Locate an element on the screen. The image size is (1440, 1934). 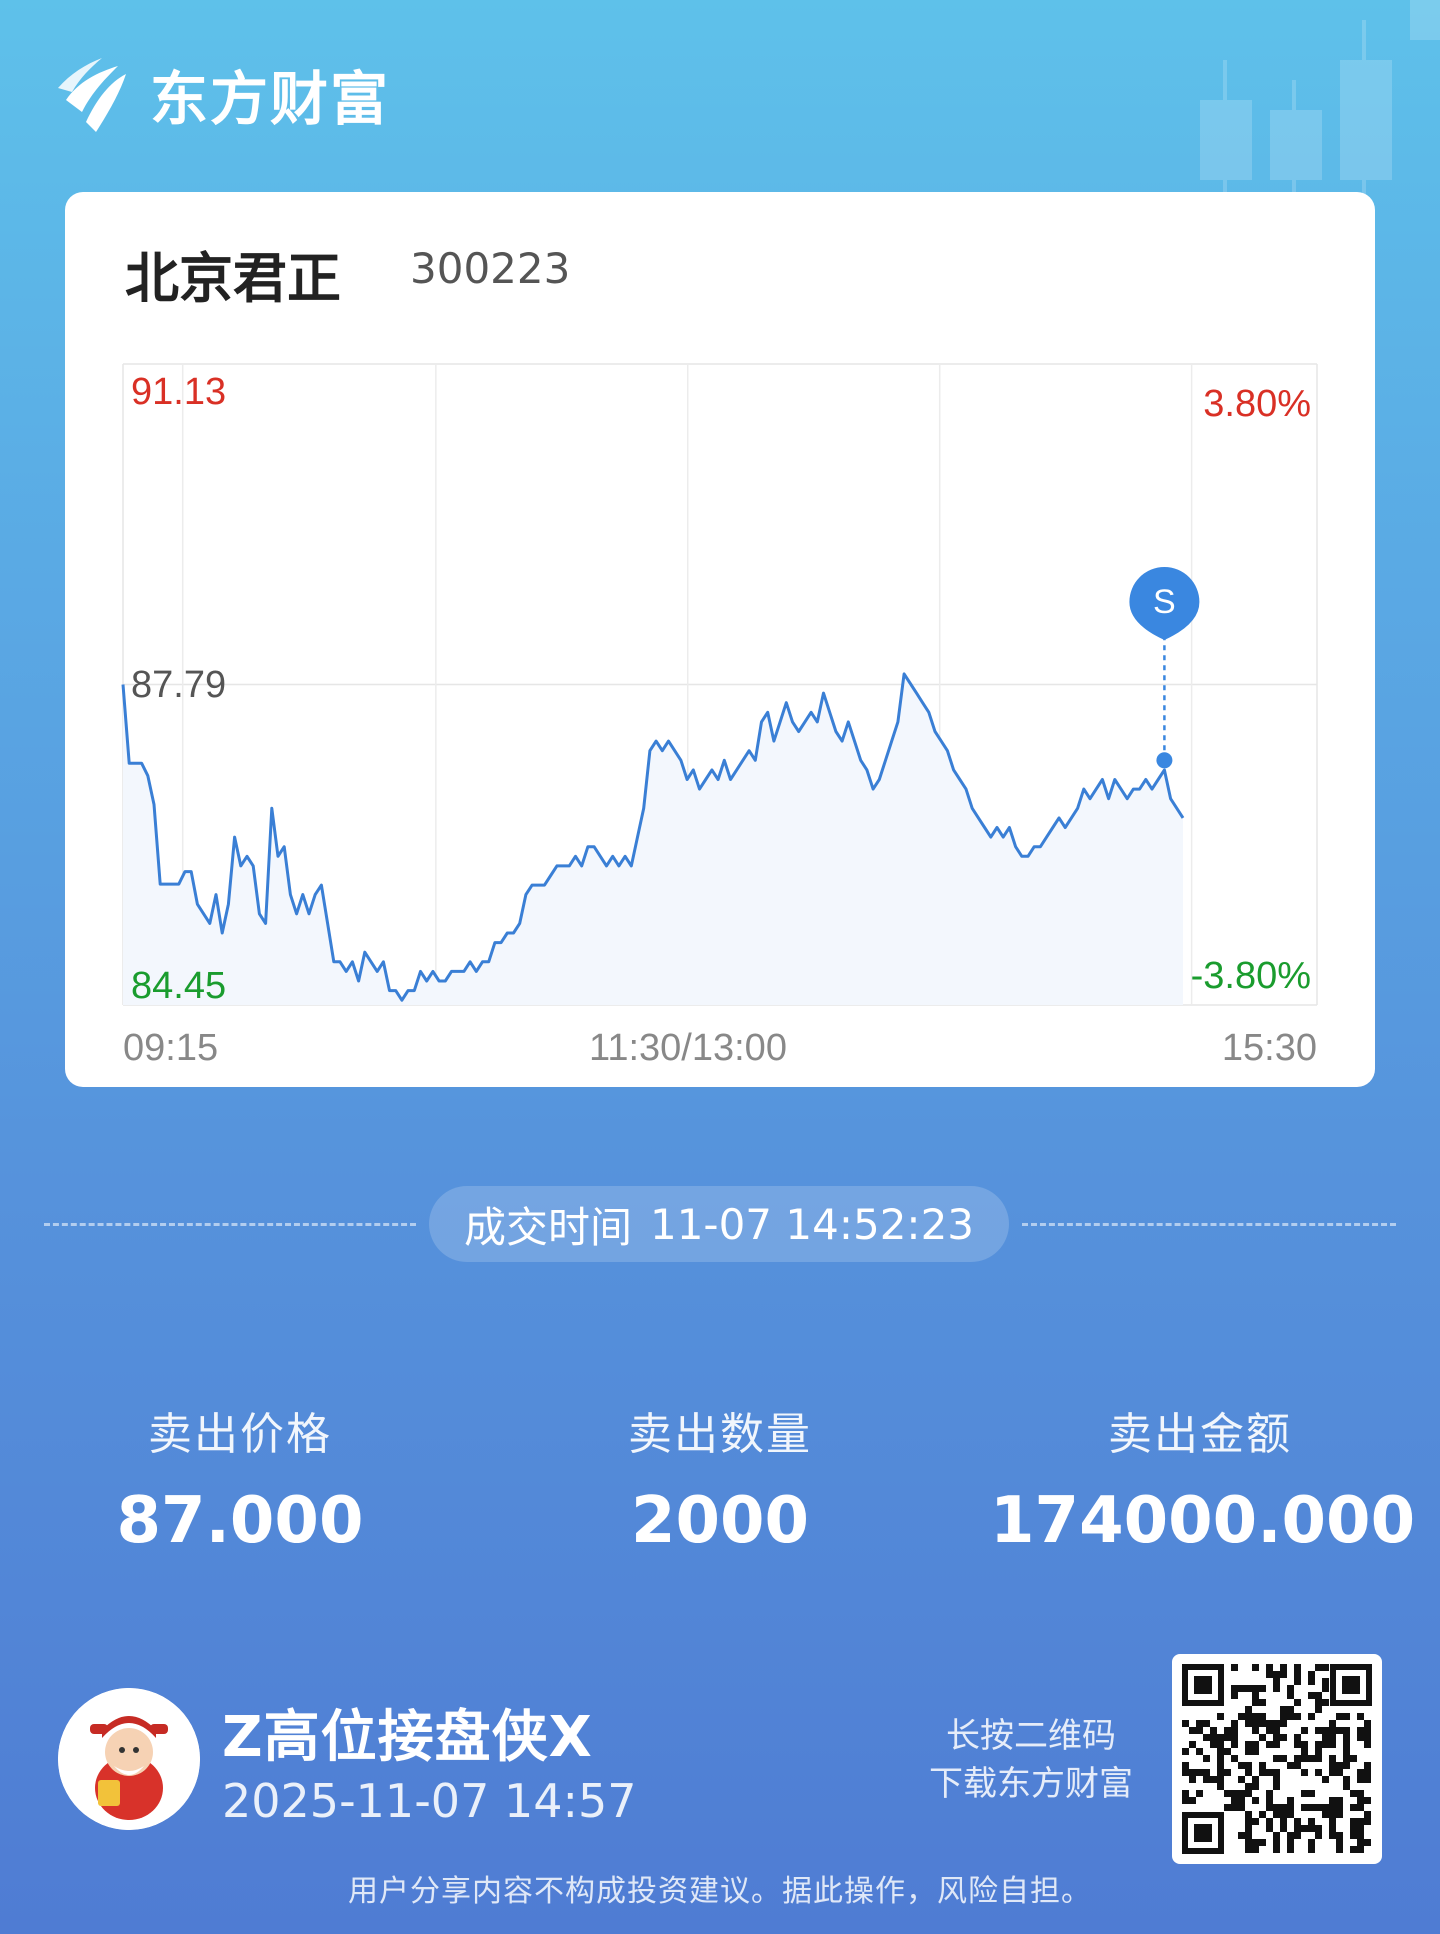
pct-min-label: -3.80% is located at coordinates (1251, 976).